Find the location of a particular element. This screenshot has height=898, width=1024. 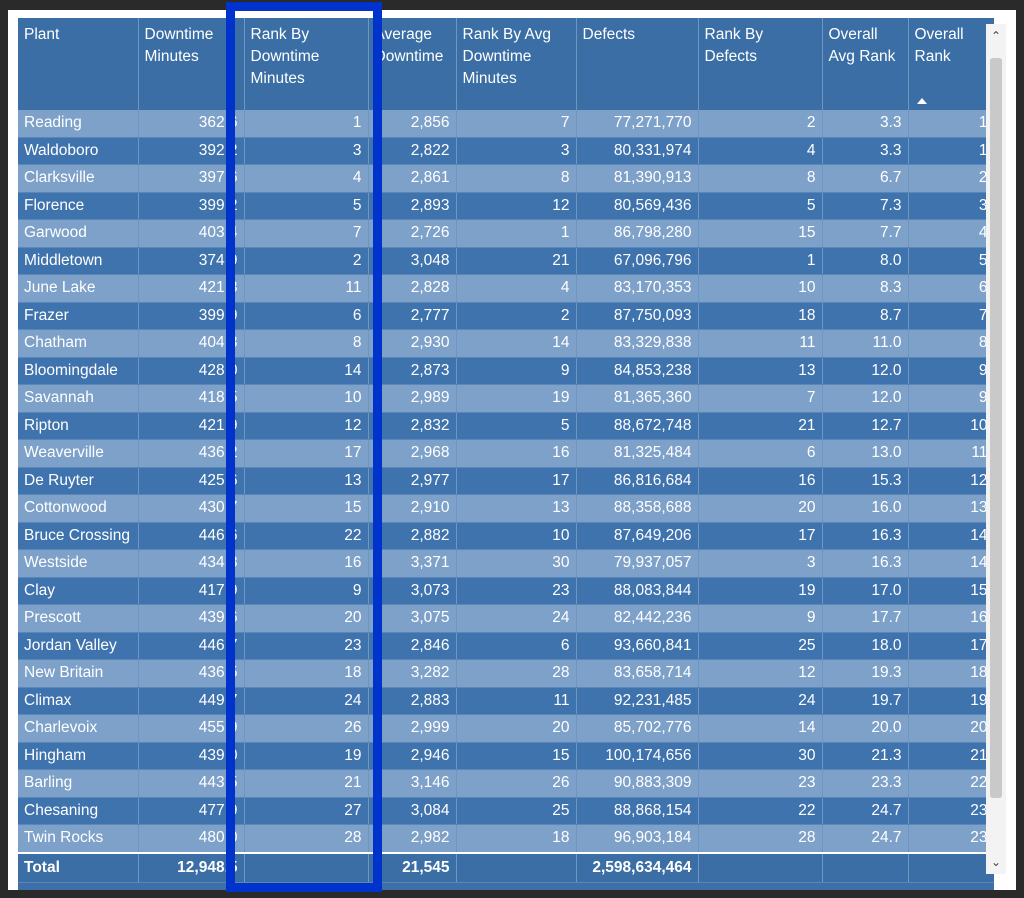

vertical-scrollbar: ⌃ ⌄ is located at coordinates (996, 449).